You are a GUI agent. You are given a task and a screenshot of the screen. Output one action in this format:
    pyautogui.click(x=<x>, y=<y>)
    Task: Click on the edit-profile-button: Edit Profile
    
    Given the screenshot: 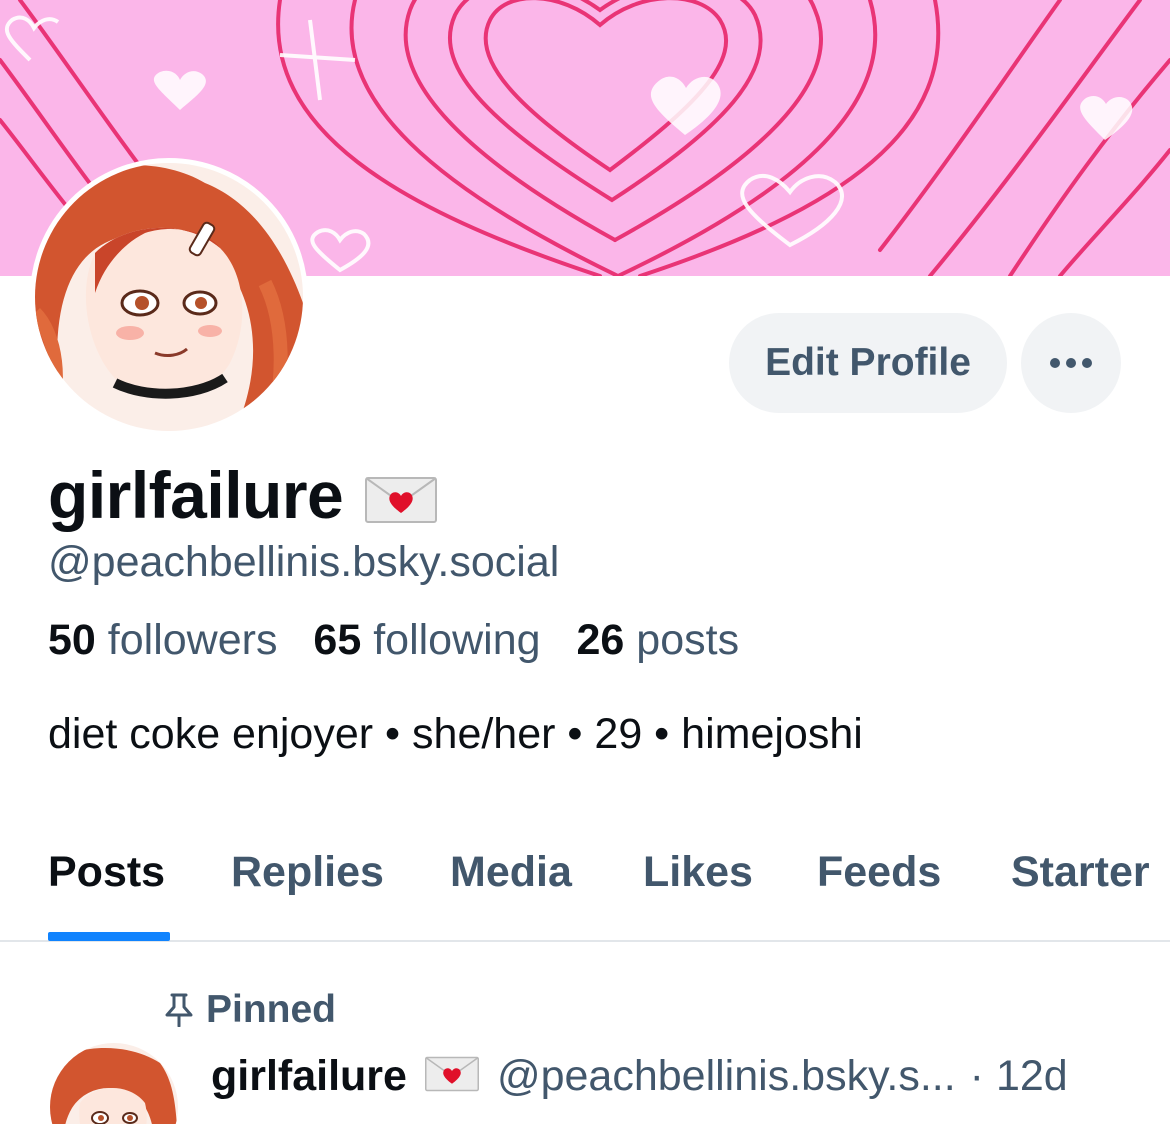 What is the action you would take?
    pyautogui.click(x=868, y=363)
    